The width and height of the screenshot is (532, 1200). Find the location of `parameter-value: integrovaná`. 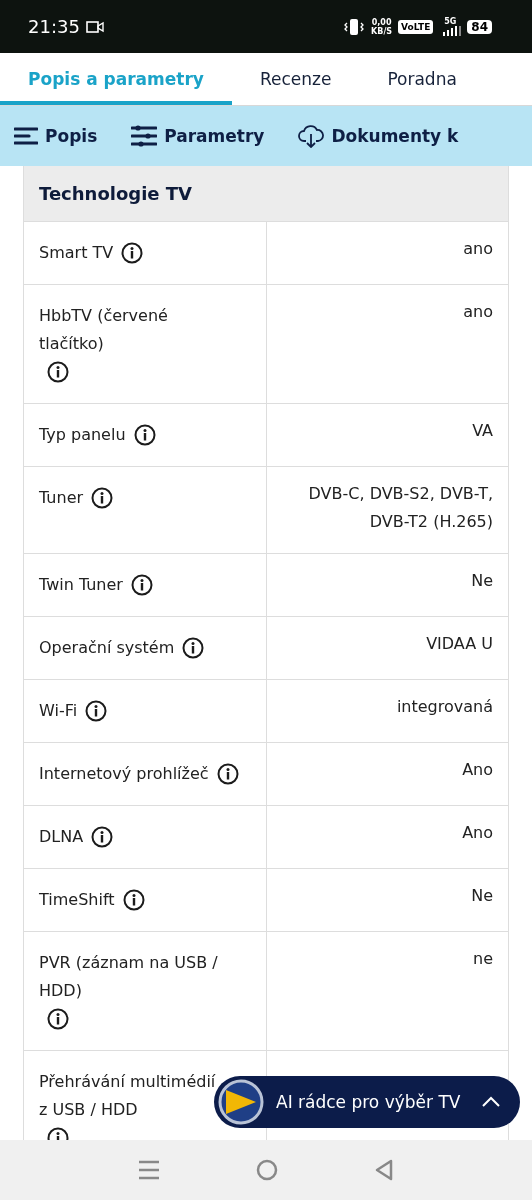

parameter-value: integrovaná is located at coordinates (444, 706).